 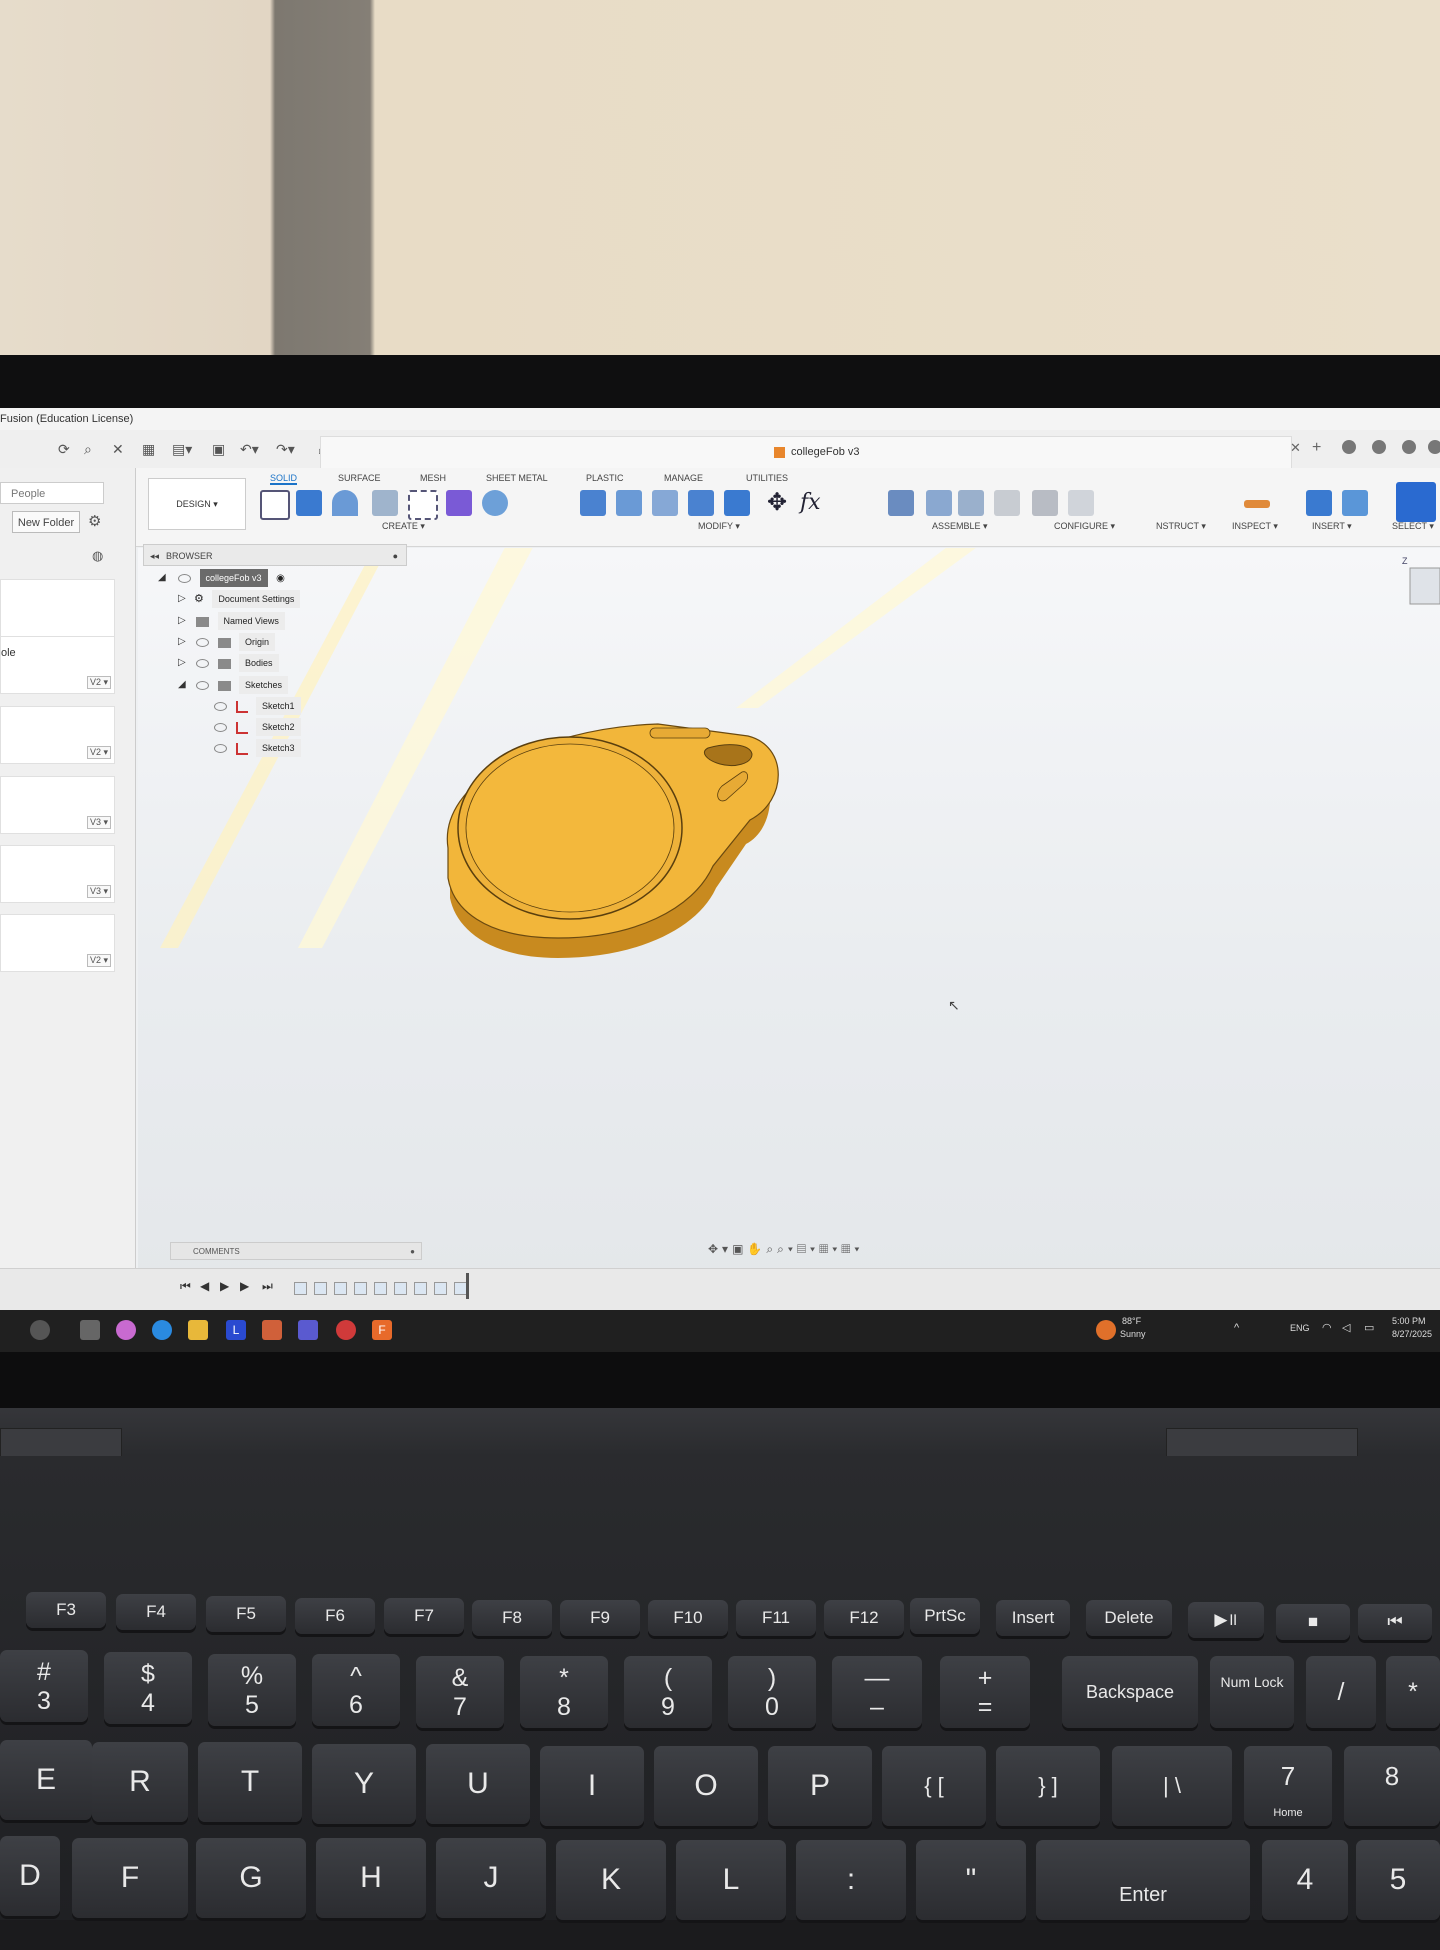 I want to click on go-to-end-icon: ⏭, so click(x=267, y=1286).